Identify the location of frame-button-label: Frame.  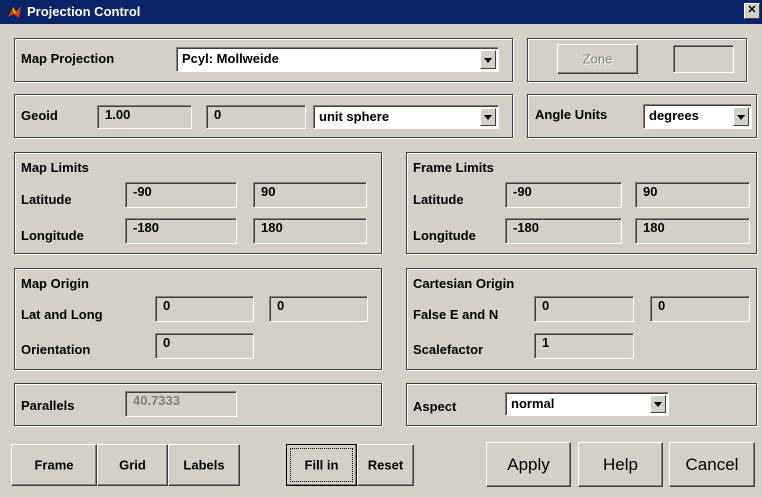
(54, 465).